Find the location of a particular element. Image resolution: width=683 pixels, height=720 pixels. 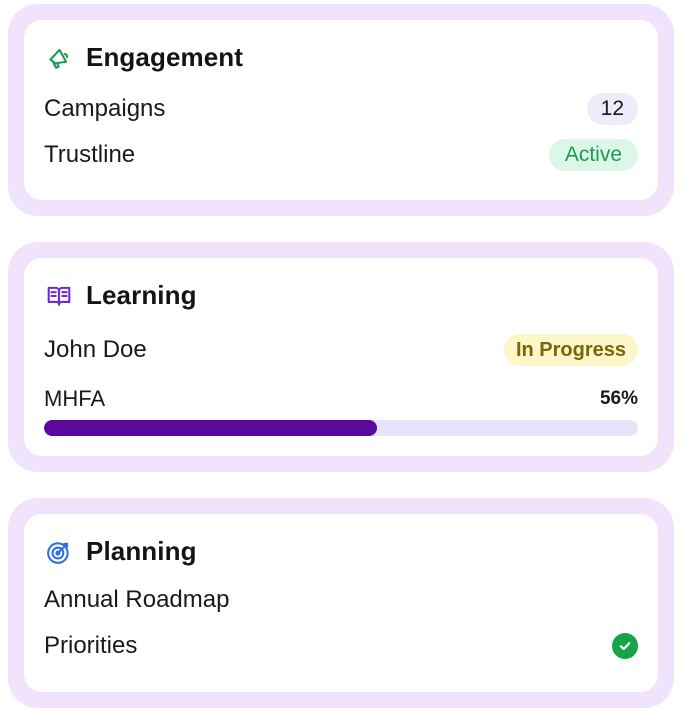

course-label: MHFA is located at coordinates (75, 398).